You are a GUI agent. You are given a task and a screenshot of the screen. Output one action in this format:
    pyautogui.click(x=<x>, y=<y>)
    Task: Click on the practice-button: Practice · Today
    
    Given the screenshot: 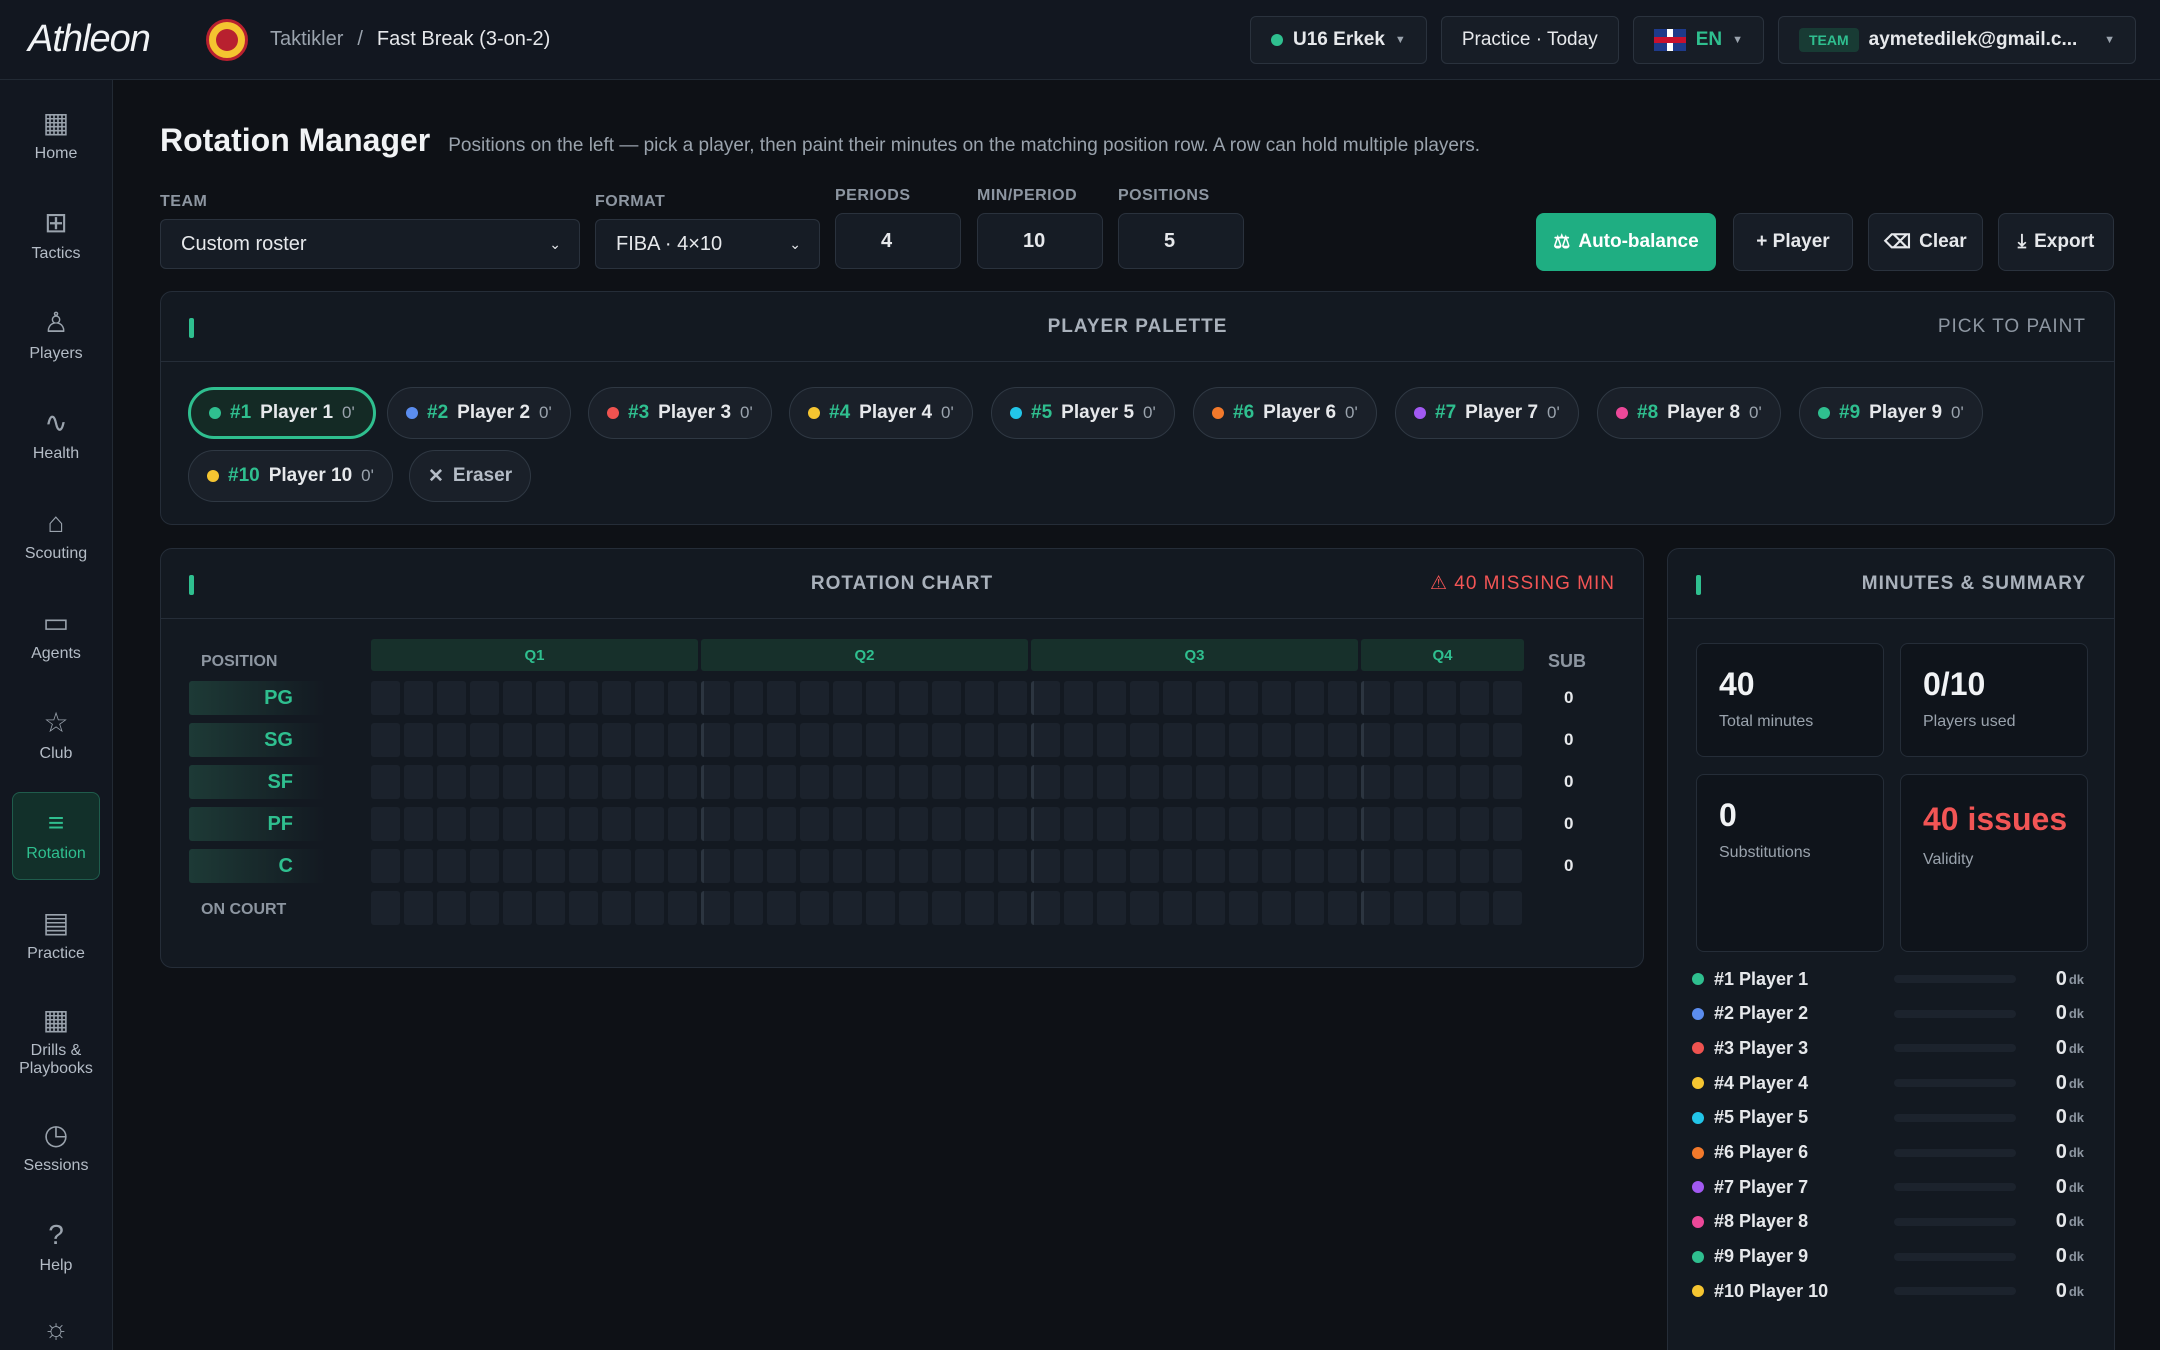 What is the action you would take?
    pyautogui.click(x=1529, y=40)
    